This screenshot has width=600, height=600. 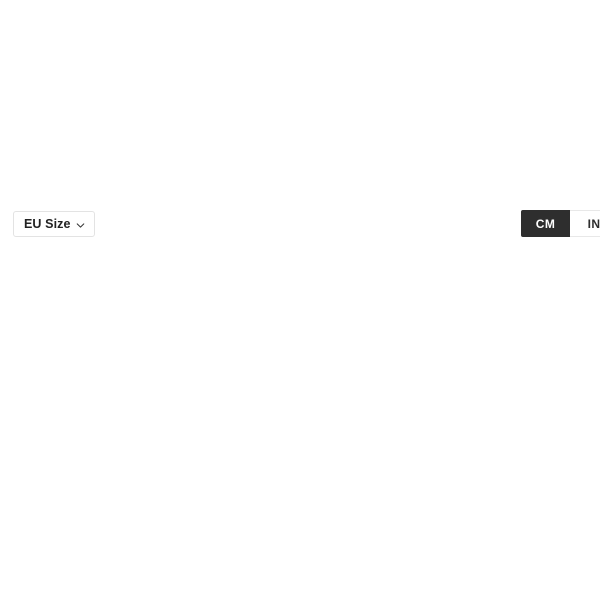 What do you see at coordinates (545, 223) in the screenshot?
I see `unit-toggle-cm: CM` at bounding box center [545, 223].